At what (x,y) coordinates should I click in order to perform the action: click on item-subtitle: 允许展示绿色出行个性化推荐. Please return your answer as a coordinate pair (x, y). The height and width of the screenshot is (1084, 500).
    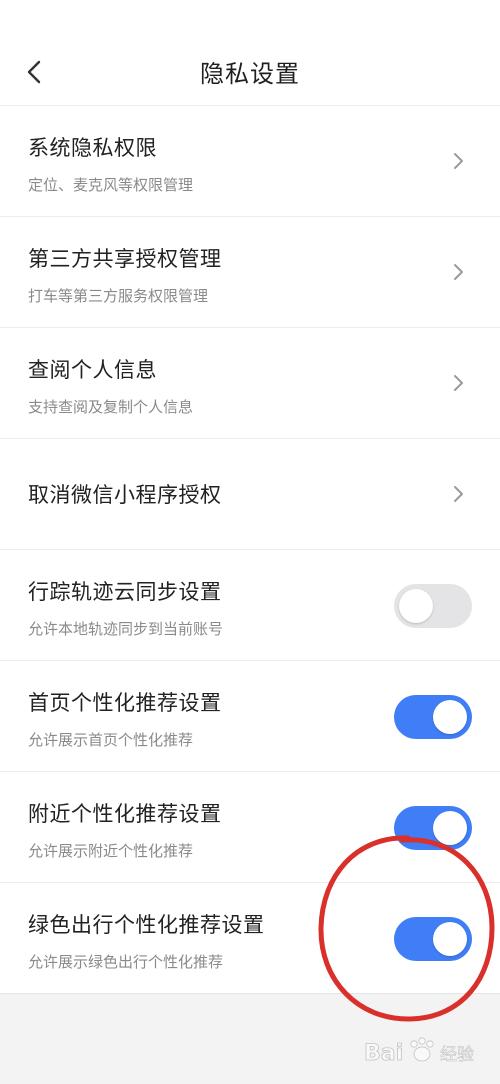
    Looking at the image, I should click on (126, 962).